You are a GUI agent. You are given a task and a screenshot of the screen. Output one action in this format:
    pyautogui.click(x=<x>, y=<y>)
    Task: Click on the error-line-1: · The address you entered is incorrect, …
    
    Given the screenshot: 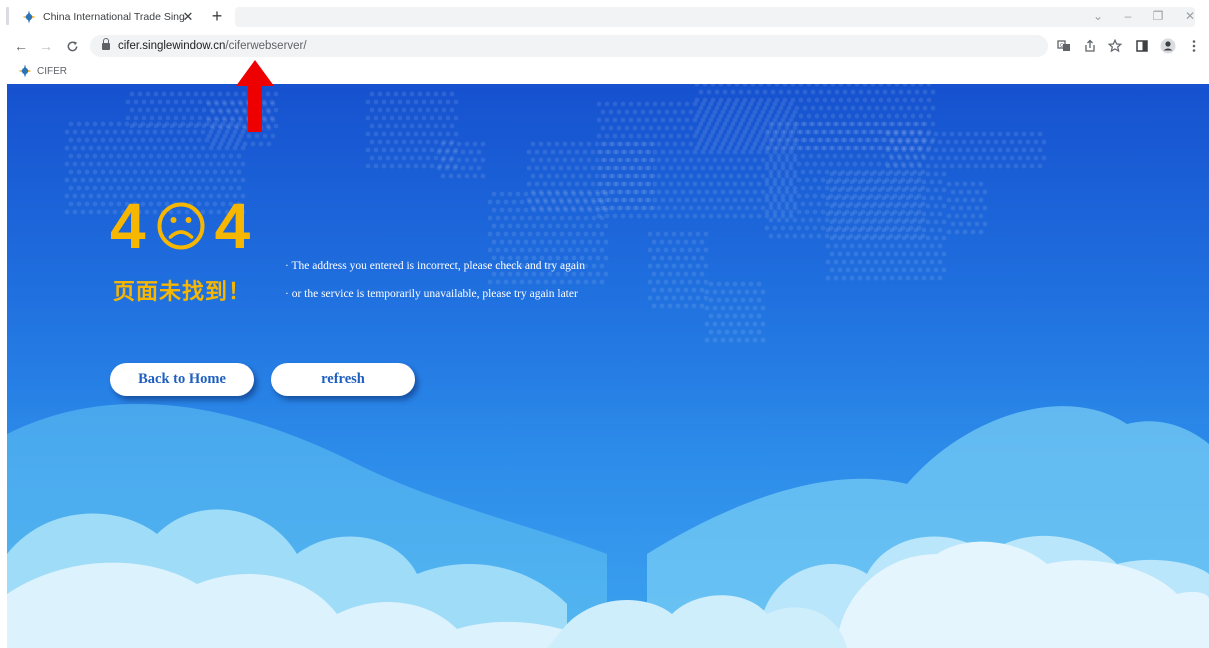 What is the action you would take?
    pyautogui.click(x=435, y=266)
    